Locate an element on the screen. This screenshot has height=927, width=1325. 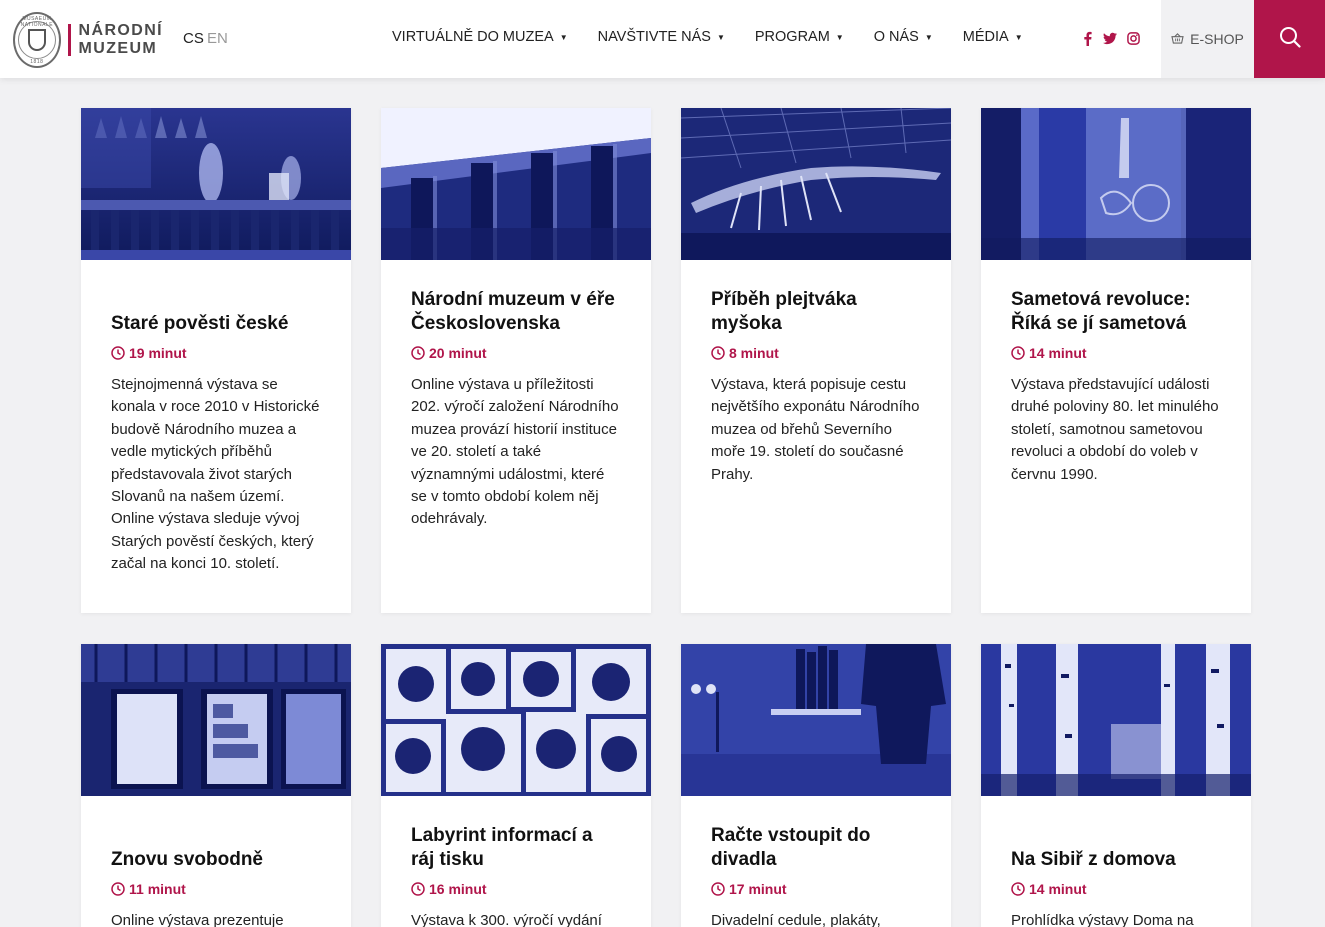
nav-visit: NAVŠTIVTE NÁS ▼ is located at coordinates (661, 37).